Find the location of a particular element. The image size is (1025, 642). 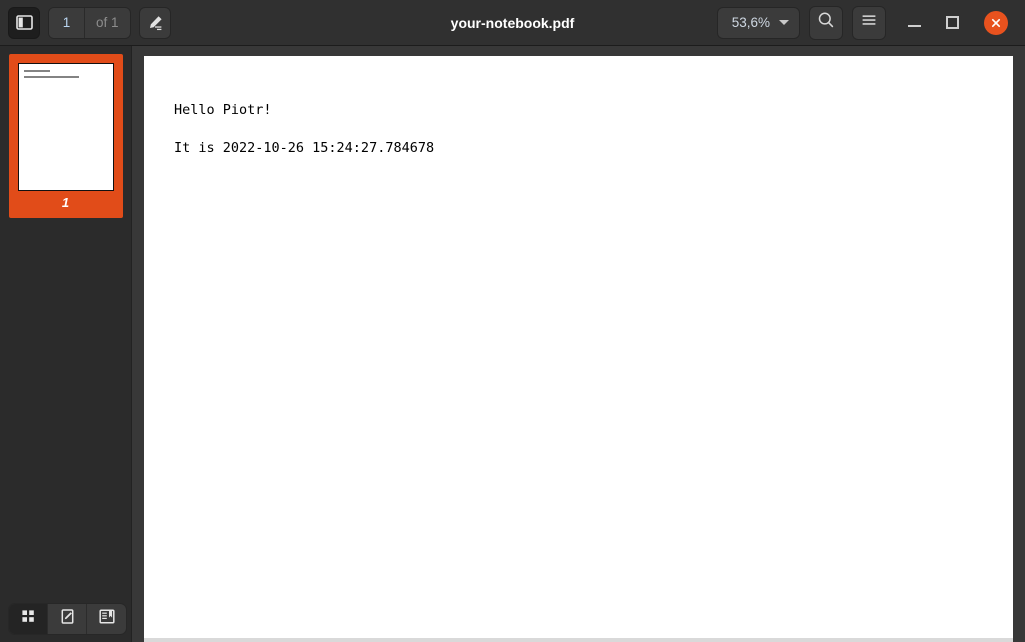

pen-annotate-icon is located at coordinates (155, 23).